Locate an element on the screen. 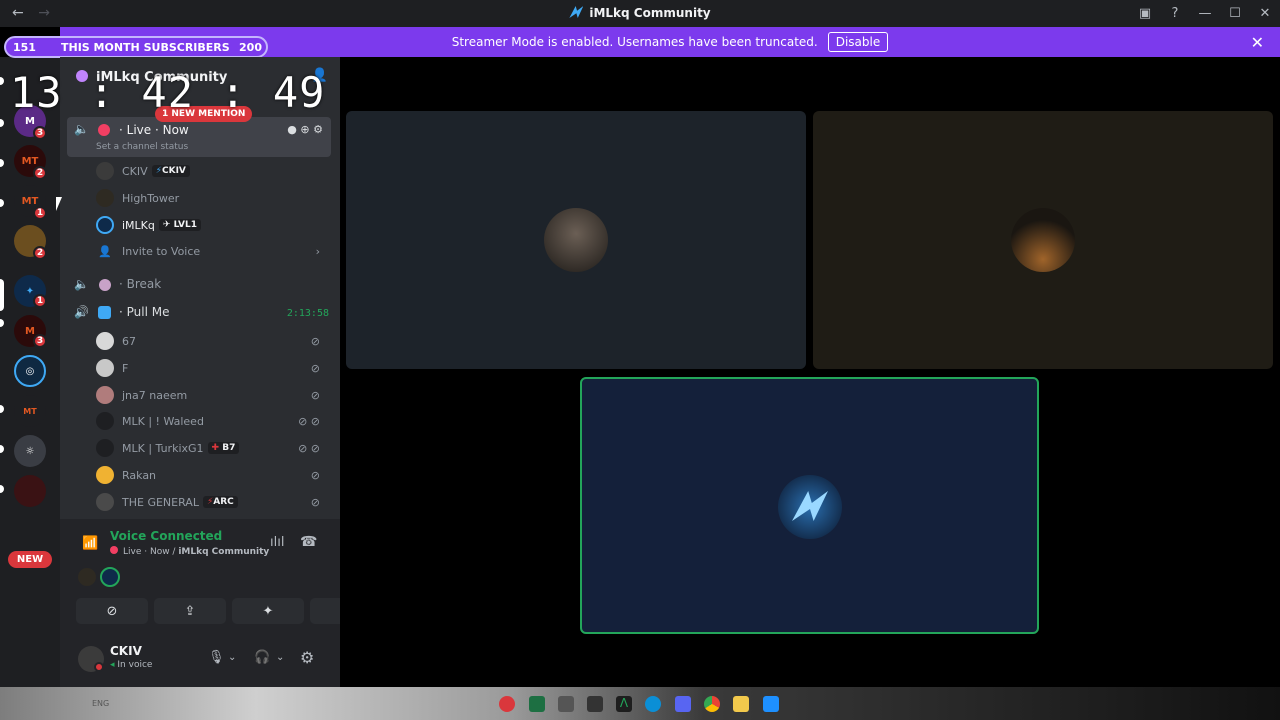 The image size is (1280, 720). new-server-pill: NEW is located at coordinates (30, 559).